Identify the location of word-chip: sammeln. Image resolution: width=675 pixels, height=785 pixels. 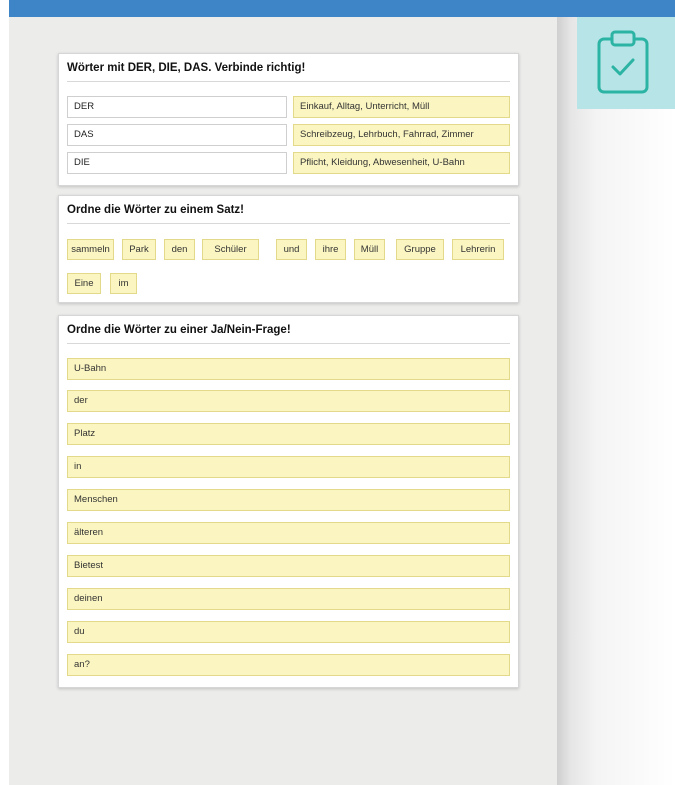
(90, 249).